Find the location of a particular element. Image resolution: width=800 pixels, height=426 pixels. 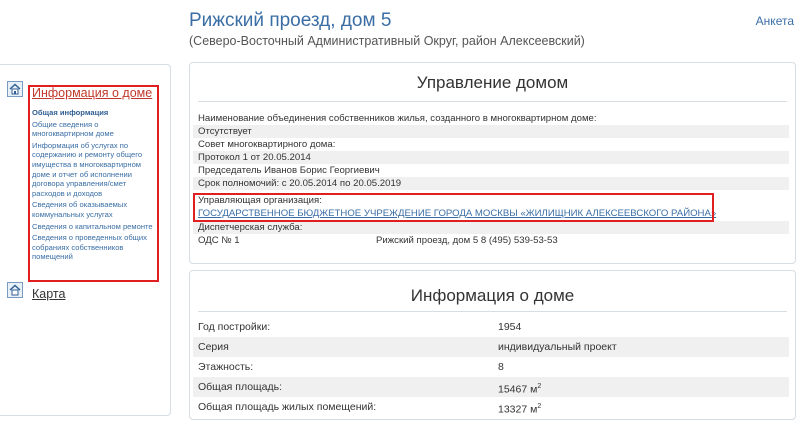

info-label: Общая площадь: is located at coordinates (240, 387).